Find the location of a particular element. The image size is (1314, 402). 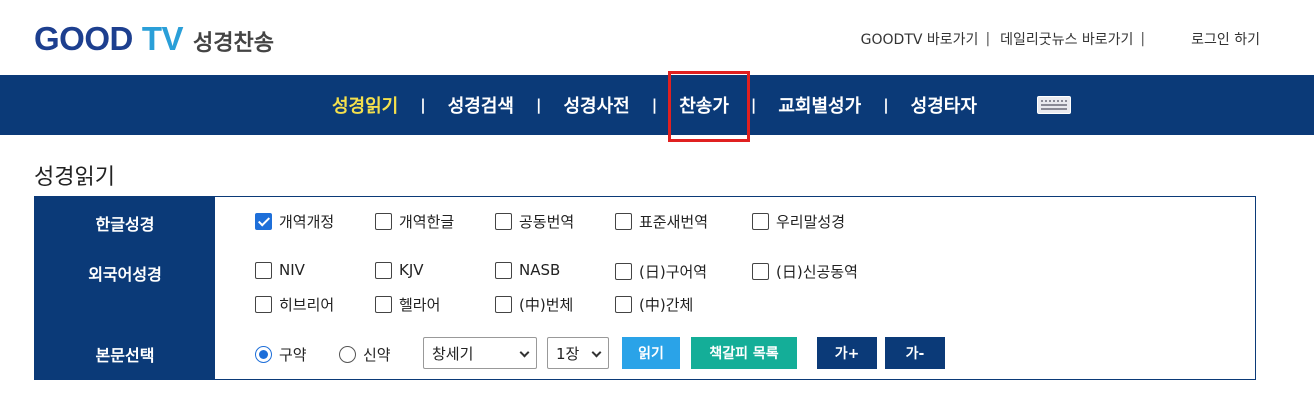

logo-tv-text: TV is located at coordinates (162, 38).